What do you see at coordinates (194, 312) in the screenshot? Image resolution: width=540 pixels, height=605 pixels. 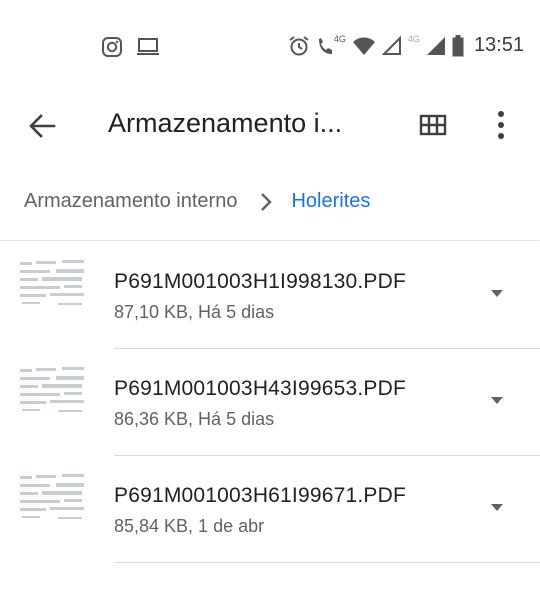 I see `file-meta: 87,10 KB, Há 5 dias` at bounding box center [194, 312].